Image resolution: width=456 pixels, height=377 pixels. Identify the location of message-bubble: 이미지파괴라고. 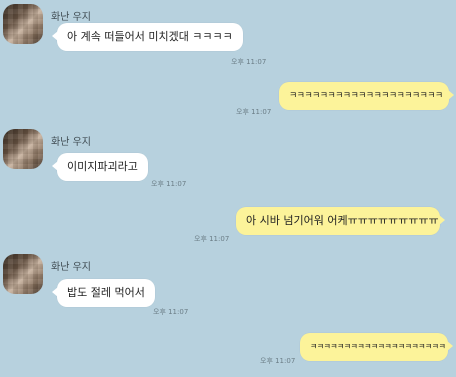
(100, 167).